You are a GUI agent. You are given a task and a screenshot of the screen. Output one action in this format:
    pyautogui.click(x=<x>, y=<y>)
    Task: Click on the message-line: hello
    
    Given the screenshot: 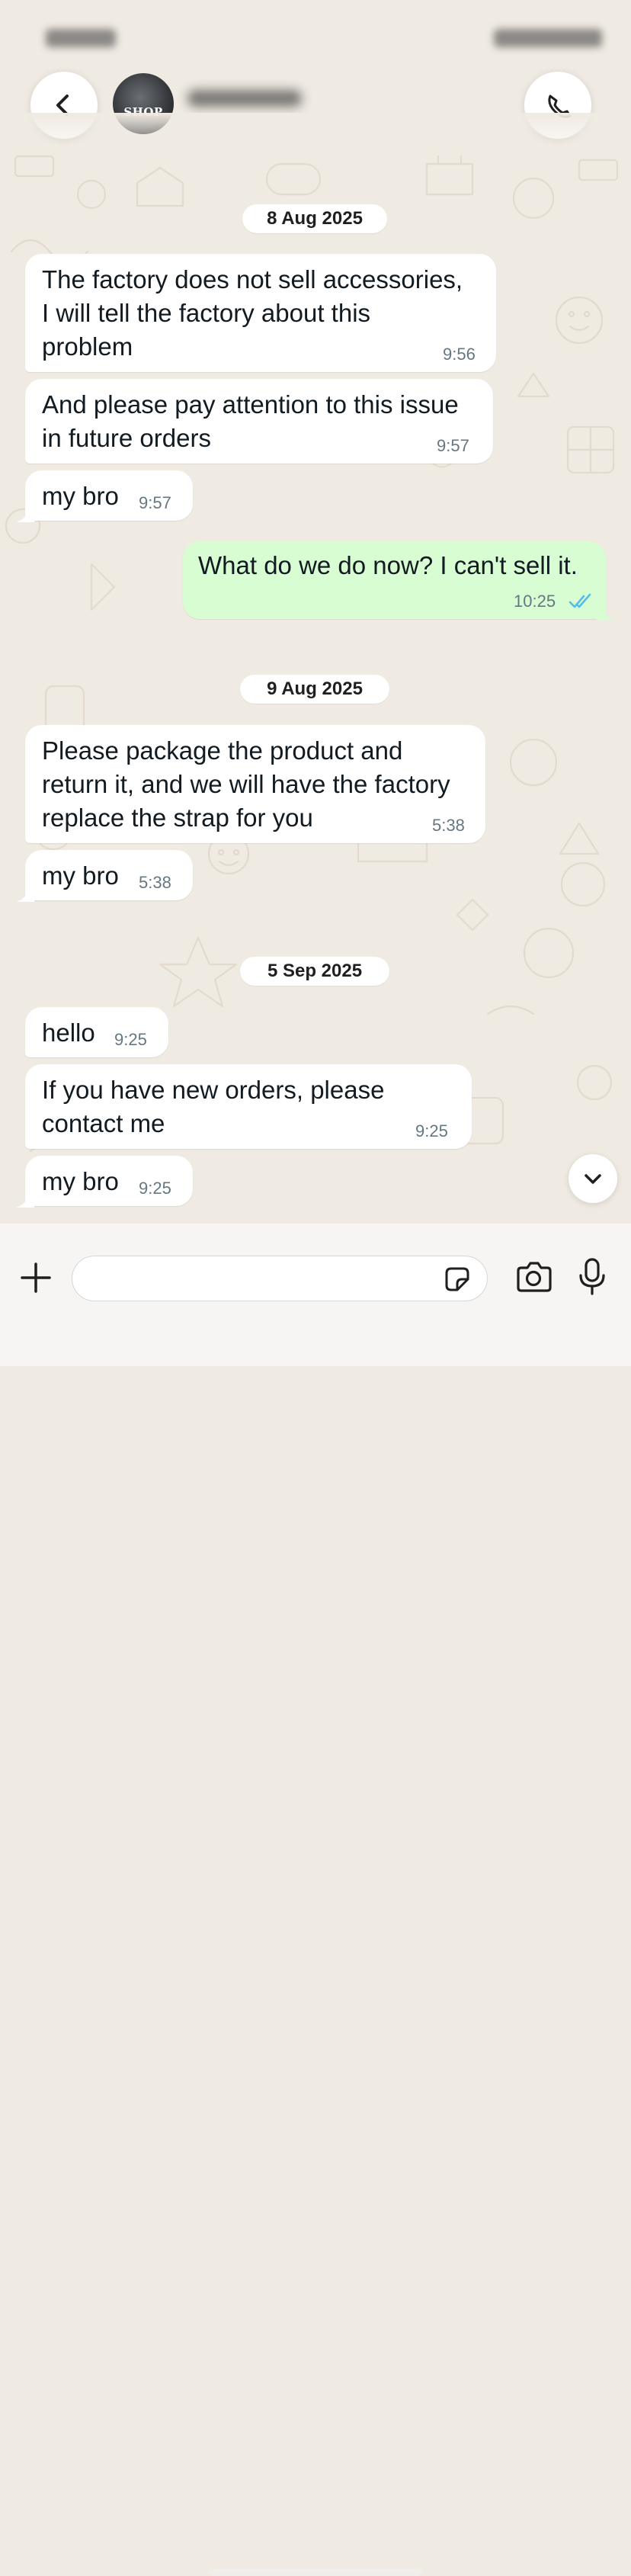 What is the action you would take?
    pyautogui.click(x=69, y=1033)
    